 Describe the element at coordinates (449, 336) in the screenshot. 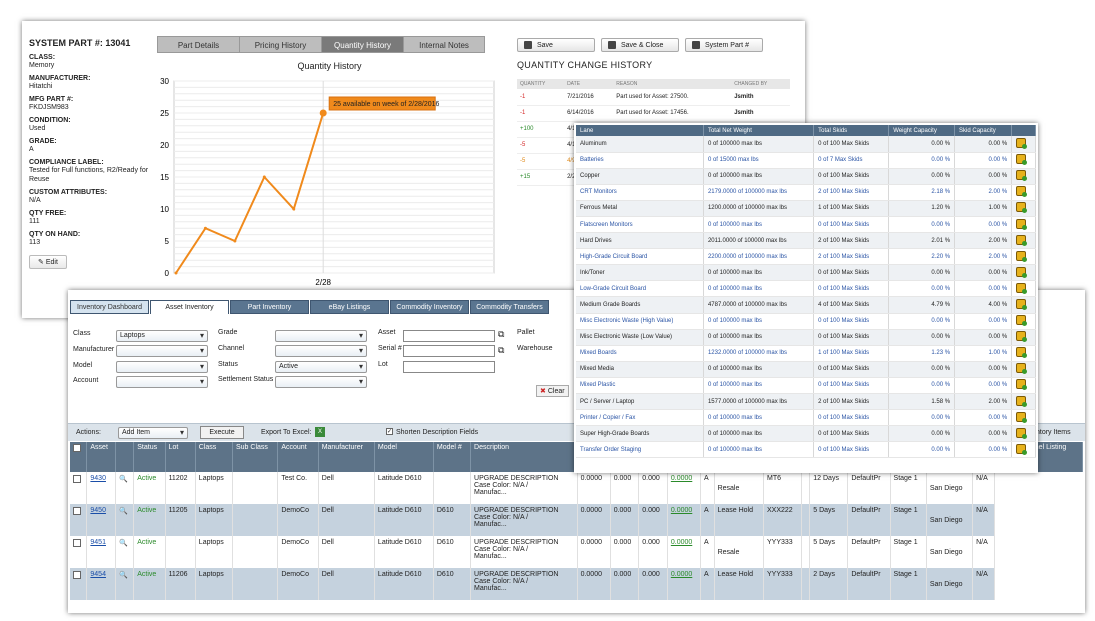

I see `asset-input` at that location.